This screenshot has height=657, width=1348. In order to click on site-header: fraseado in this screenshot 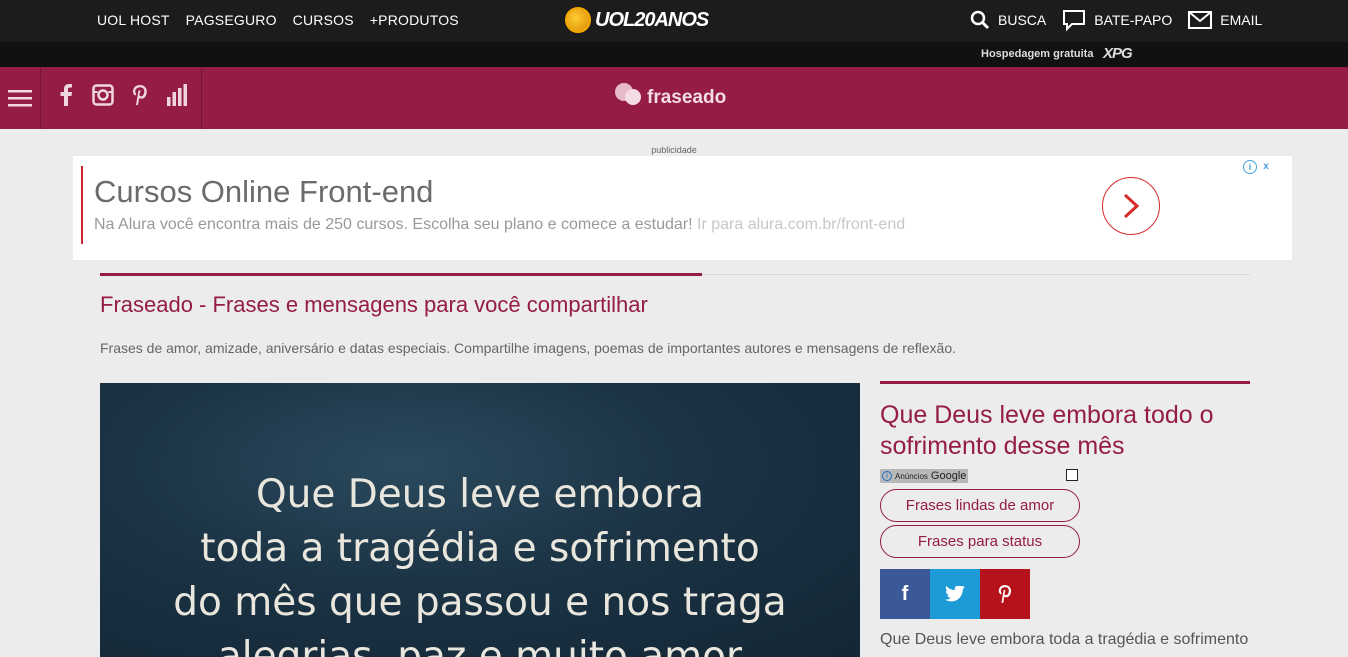, I will do `click(674, 98)`.